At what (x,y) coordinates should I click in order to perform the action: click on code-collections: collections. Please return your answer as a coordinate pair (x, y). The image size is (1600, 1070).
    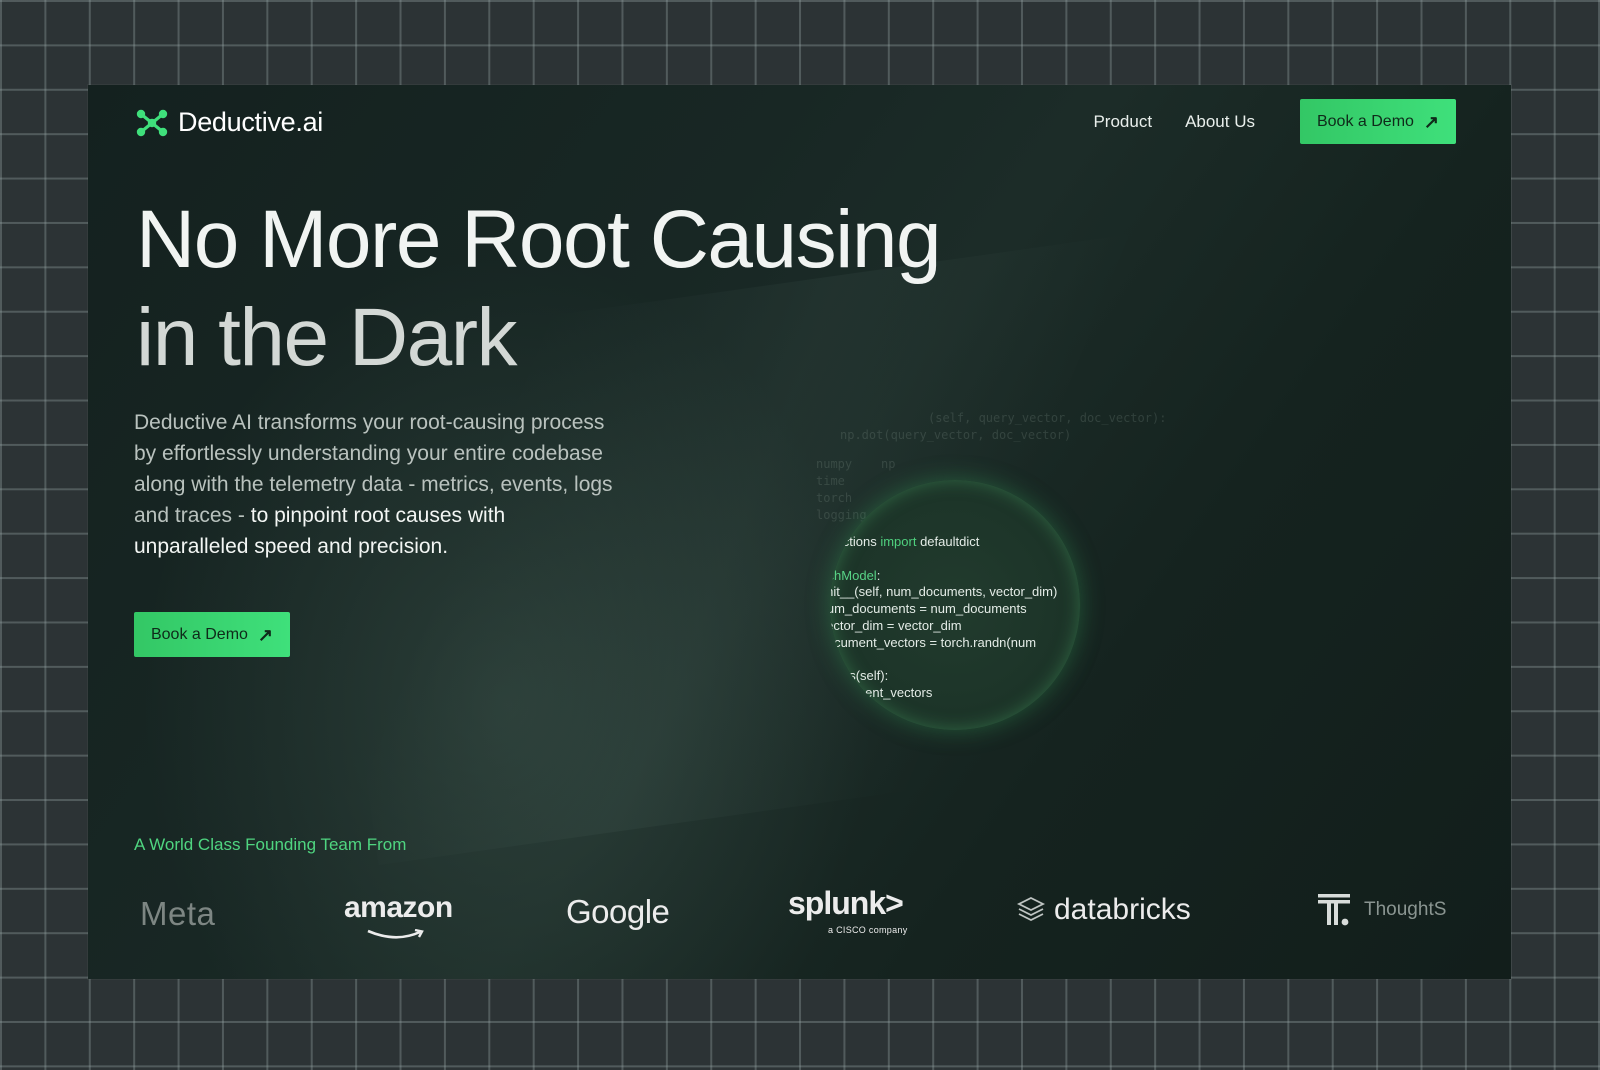
    Looking at the image, I should click on (853, 541).